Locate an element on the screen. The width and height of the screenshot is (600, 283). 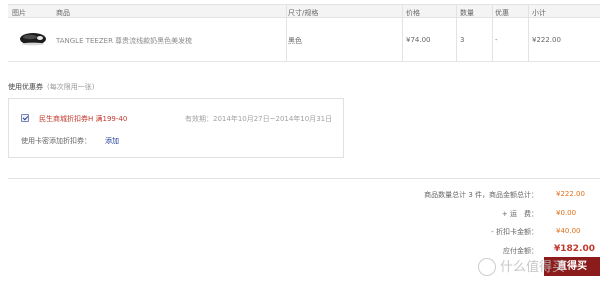
header-discount: 优惠 is located at coordinates (502, 13).